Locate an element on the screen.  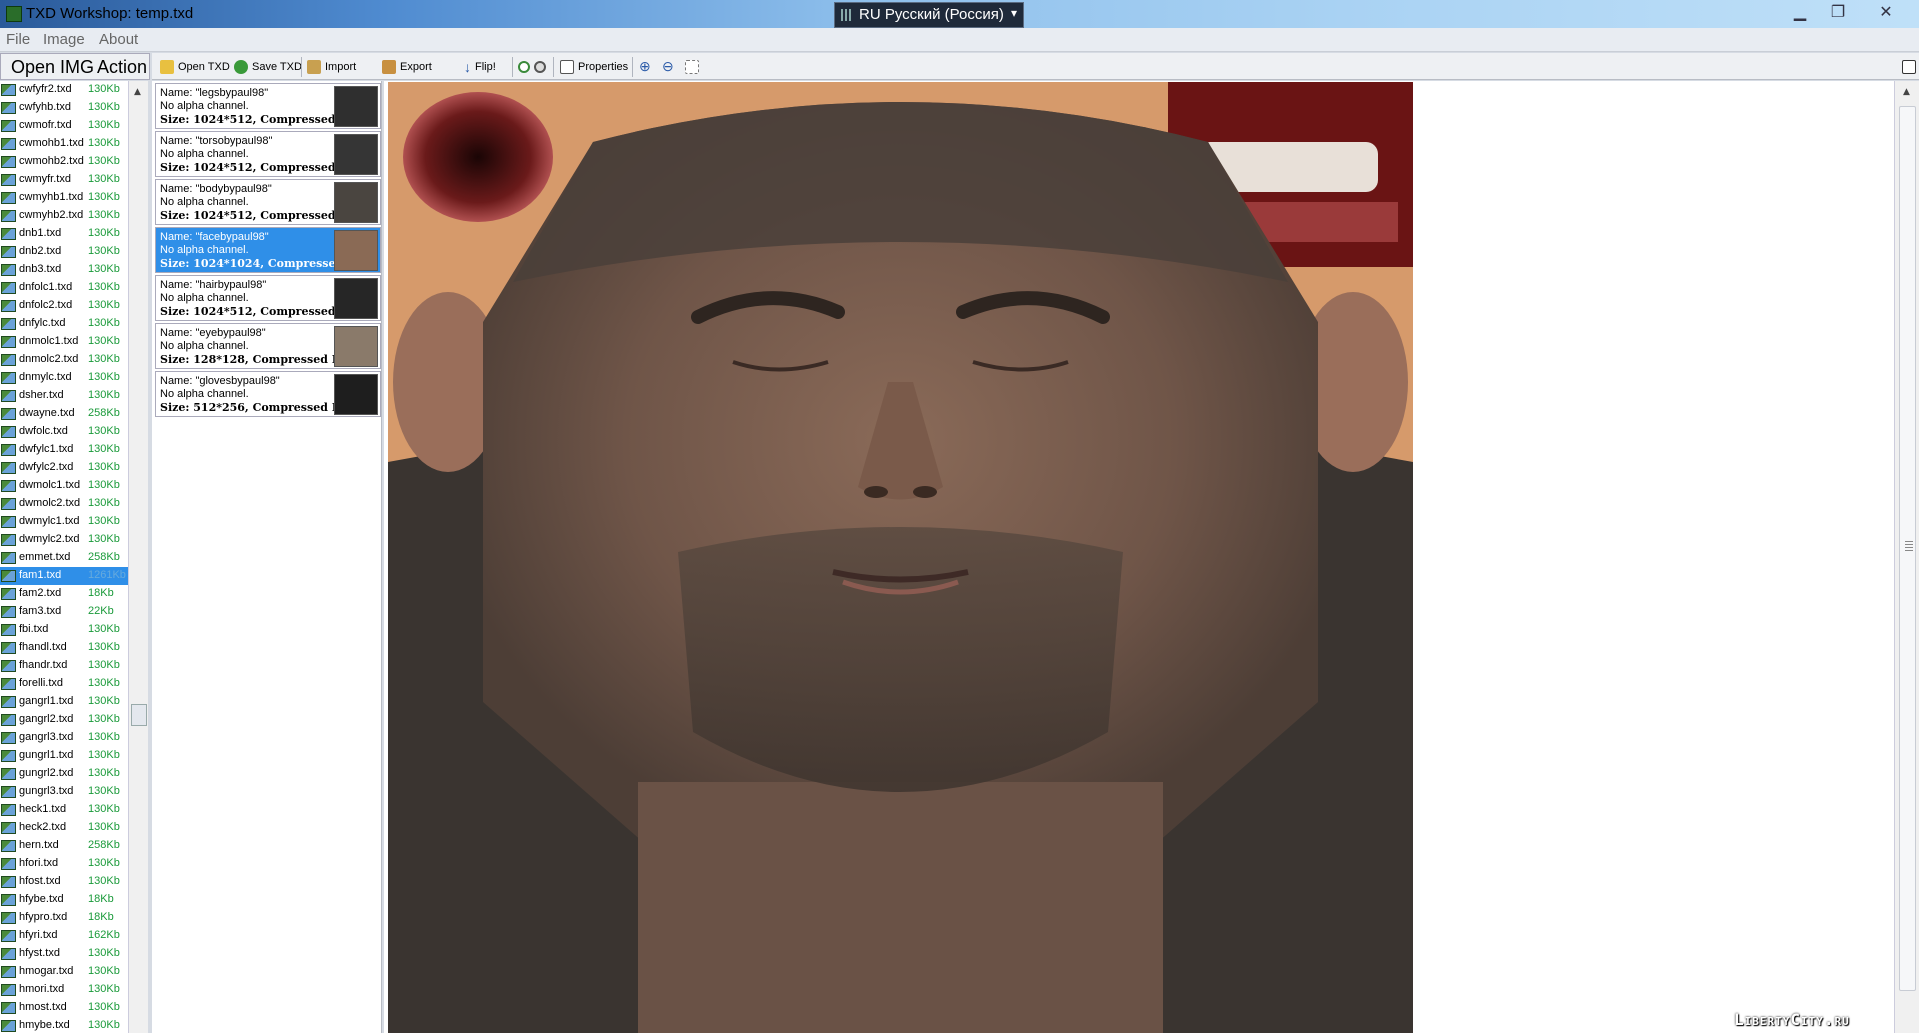
file-list-item: emmet.txd 258Kb is located at coordinates (64, 558).